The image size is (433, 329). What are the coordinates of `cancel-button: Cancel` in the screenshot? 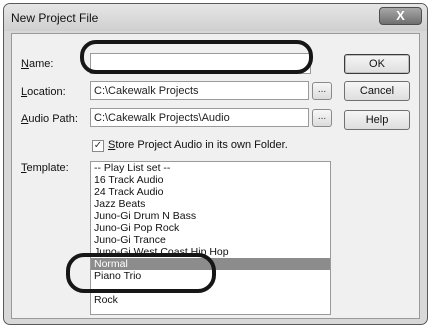 It's located at (377, 91).